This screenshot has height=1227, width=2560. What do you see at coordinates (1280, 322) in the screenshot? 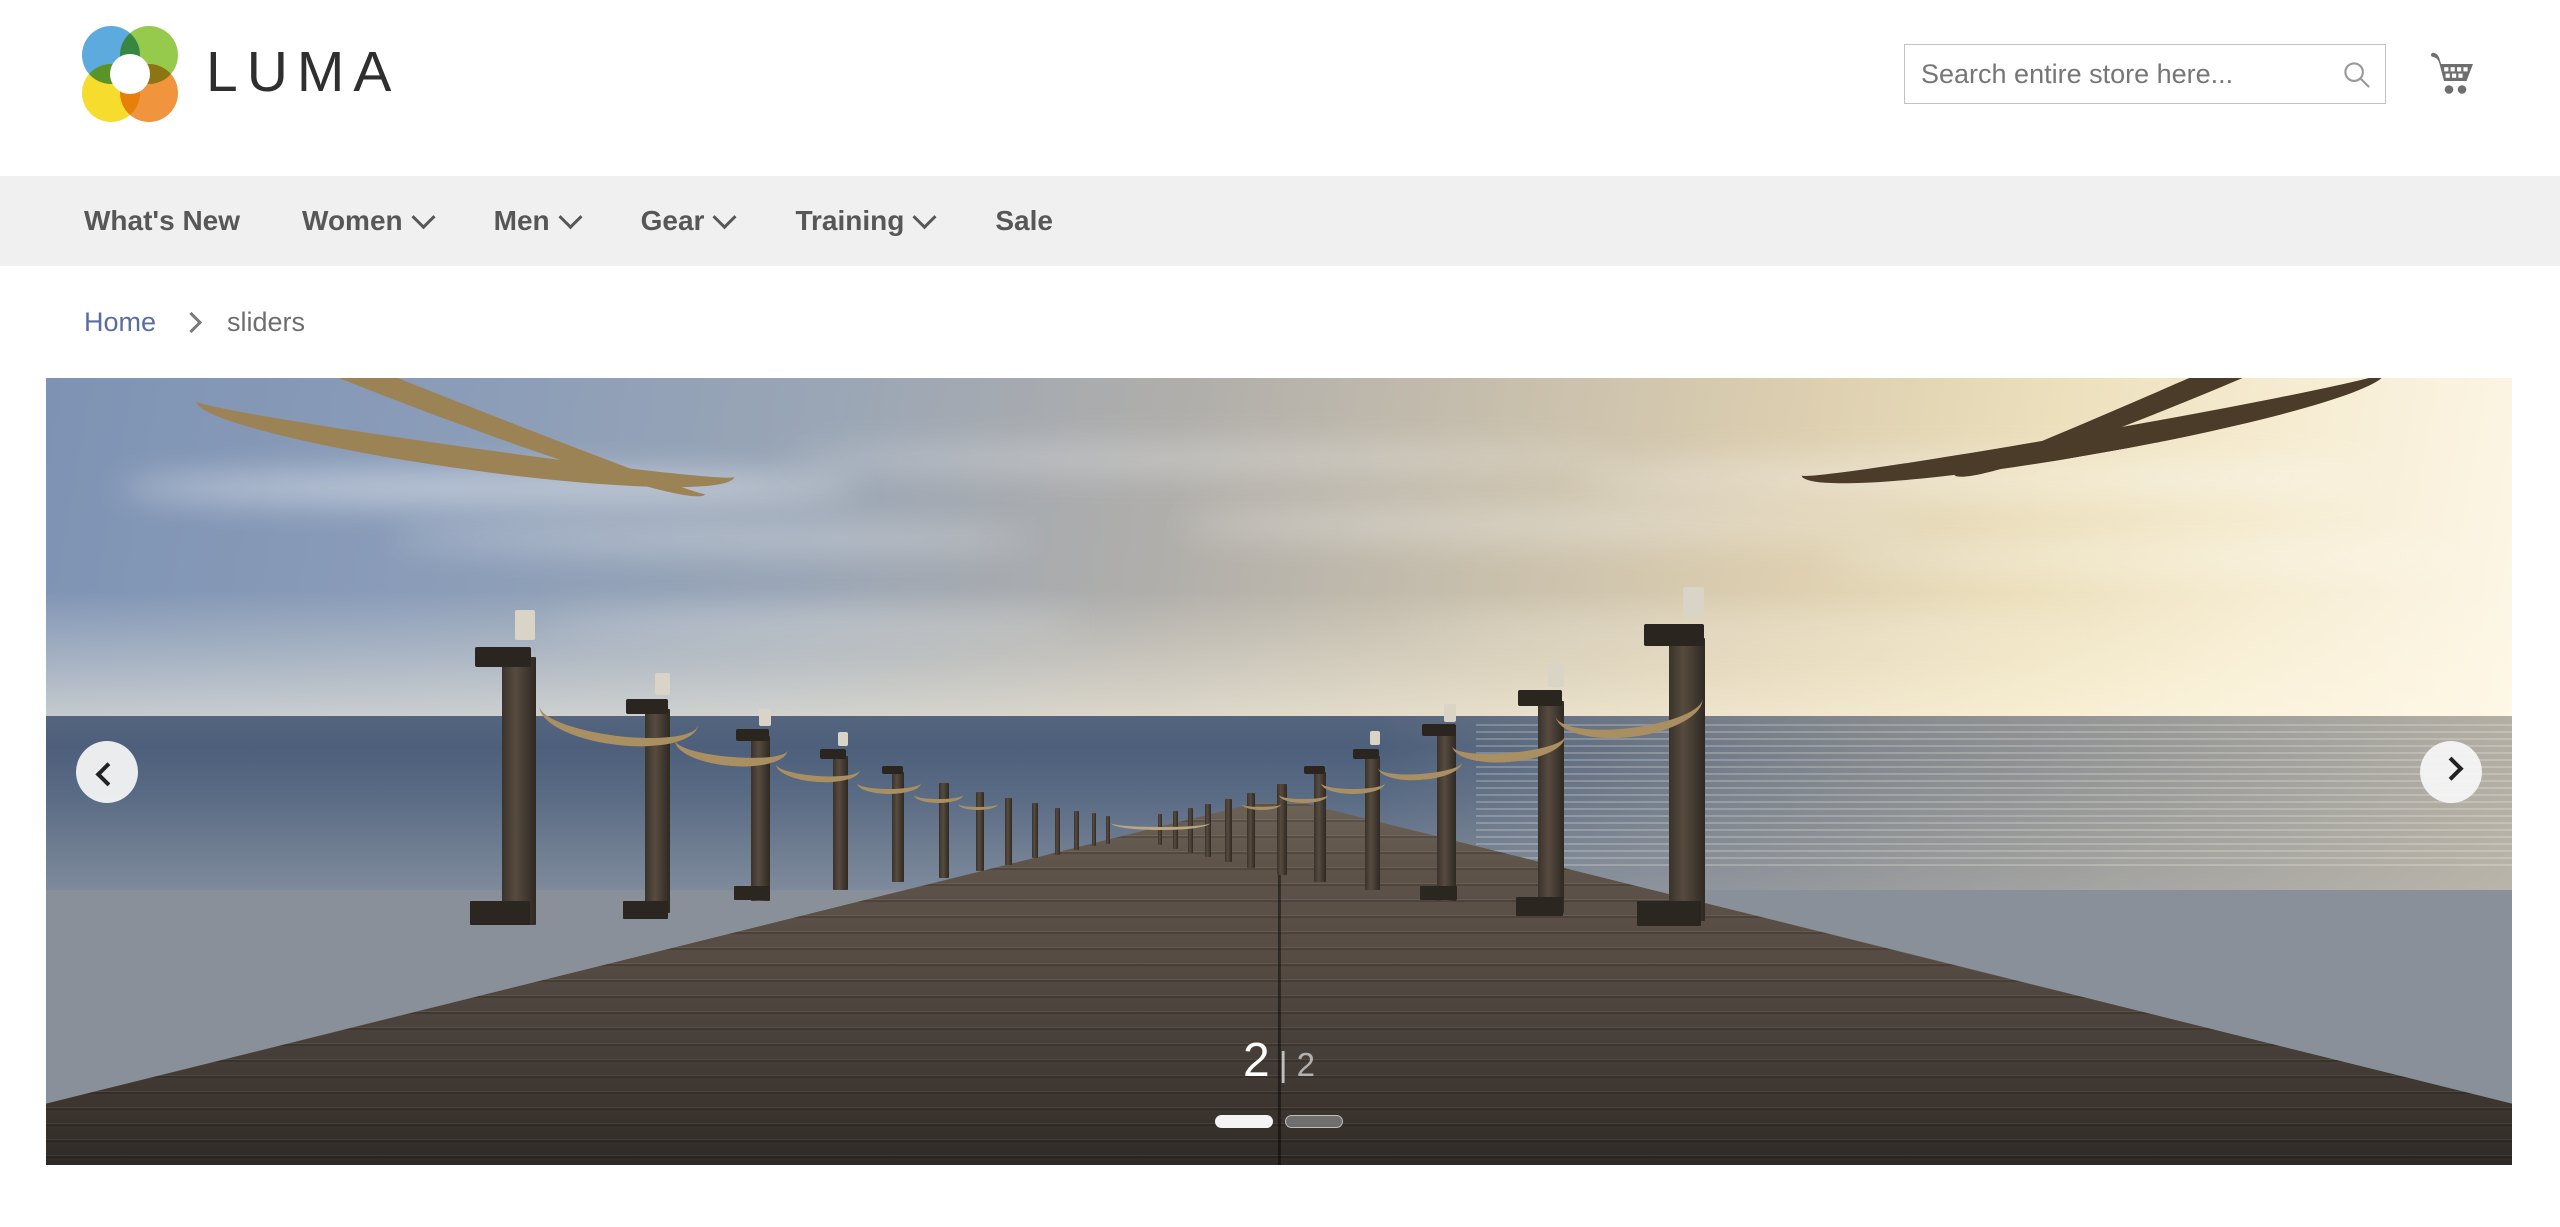
I see `breadcrumb: Home sliders` at bounding box center [1280, 322].